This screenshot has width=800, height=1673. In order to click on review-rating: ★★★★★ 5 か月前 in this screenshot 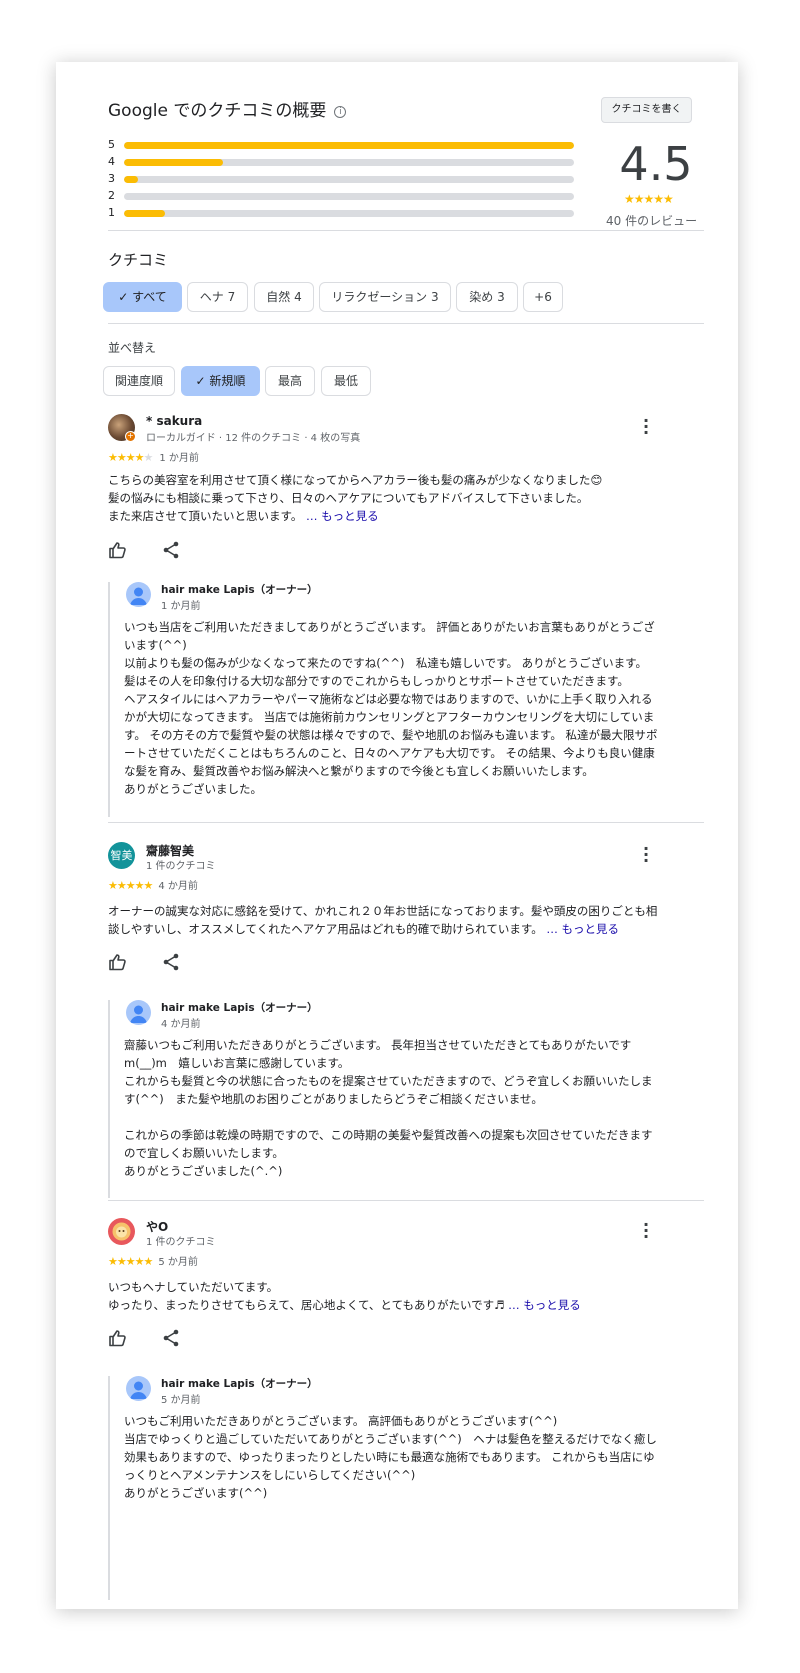, I will do `click(153, 1260)`.